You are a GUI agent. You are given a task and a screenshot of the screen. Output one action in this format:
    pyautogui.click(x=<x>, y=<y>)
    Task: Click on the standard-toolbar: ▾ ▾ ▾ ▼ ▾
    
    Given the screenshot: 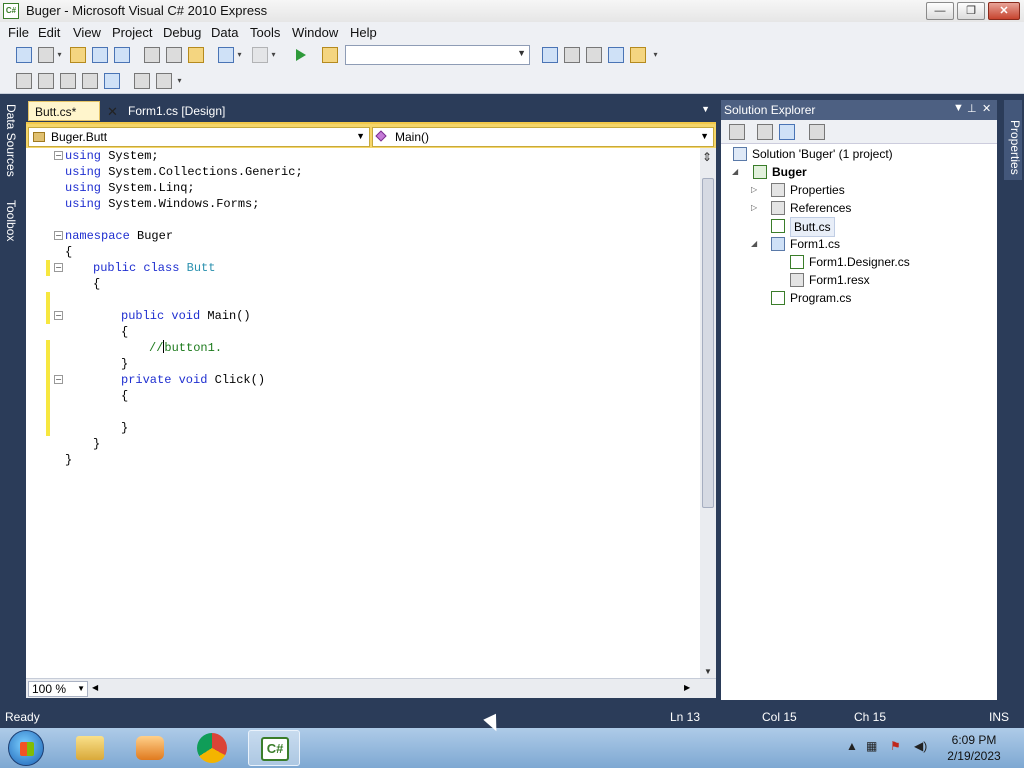 What is the action you would take?
    pyautogui.click(x=512, y=55)
    